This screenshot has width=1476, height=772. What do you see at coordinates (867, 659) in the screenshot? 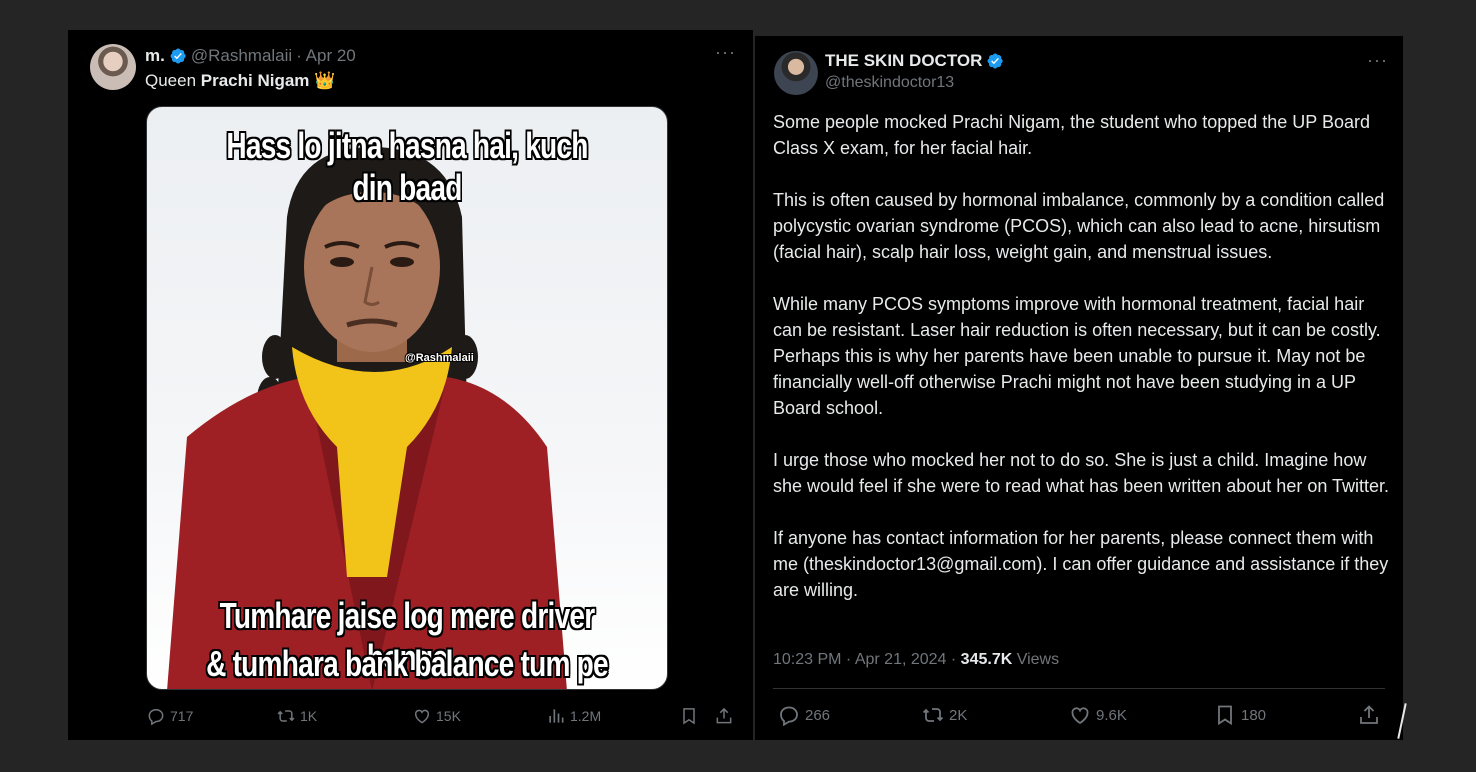
I see `tweet-timestamp: 10:23 PM · Apr 21, 2024 ·` at bounding box center [867, 659].